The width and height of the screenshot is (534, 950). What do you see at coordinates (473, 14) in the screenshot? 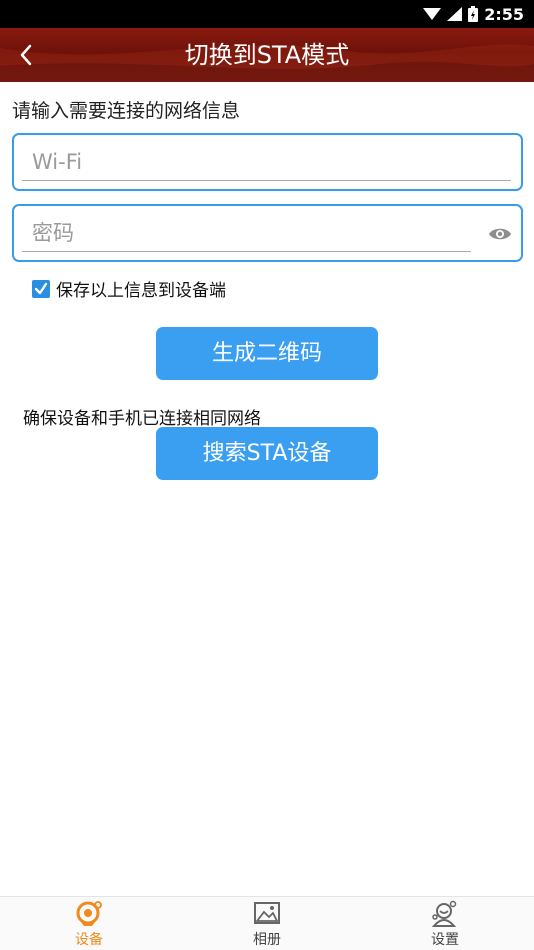
I see `battery-icon` at bounding box center [473, 14].